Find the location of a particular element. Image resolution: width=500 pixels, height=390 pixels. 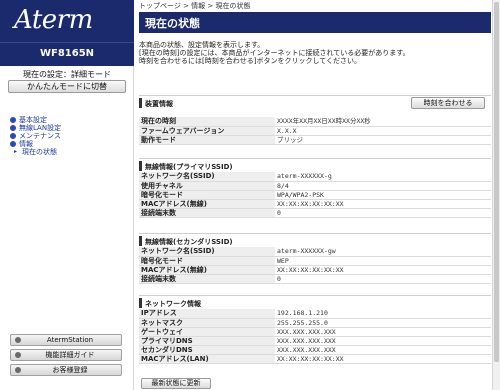

table-row: プライマリDNS XXX.XXX.XXX.XXX is located at coordinates (315, 341).